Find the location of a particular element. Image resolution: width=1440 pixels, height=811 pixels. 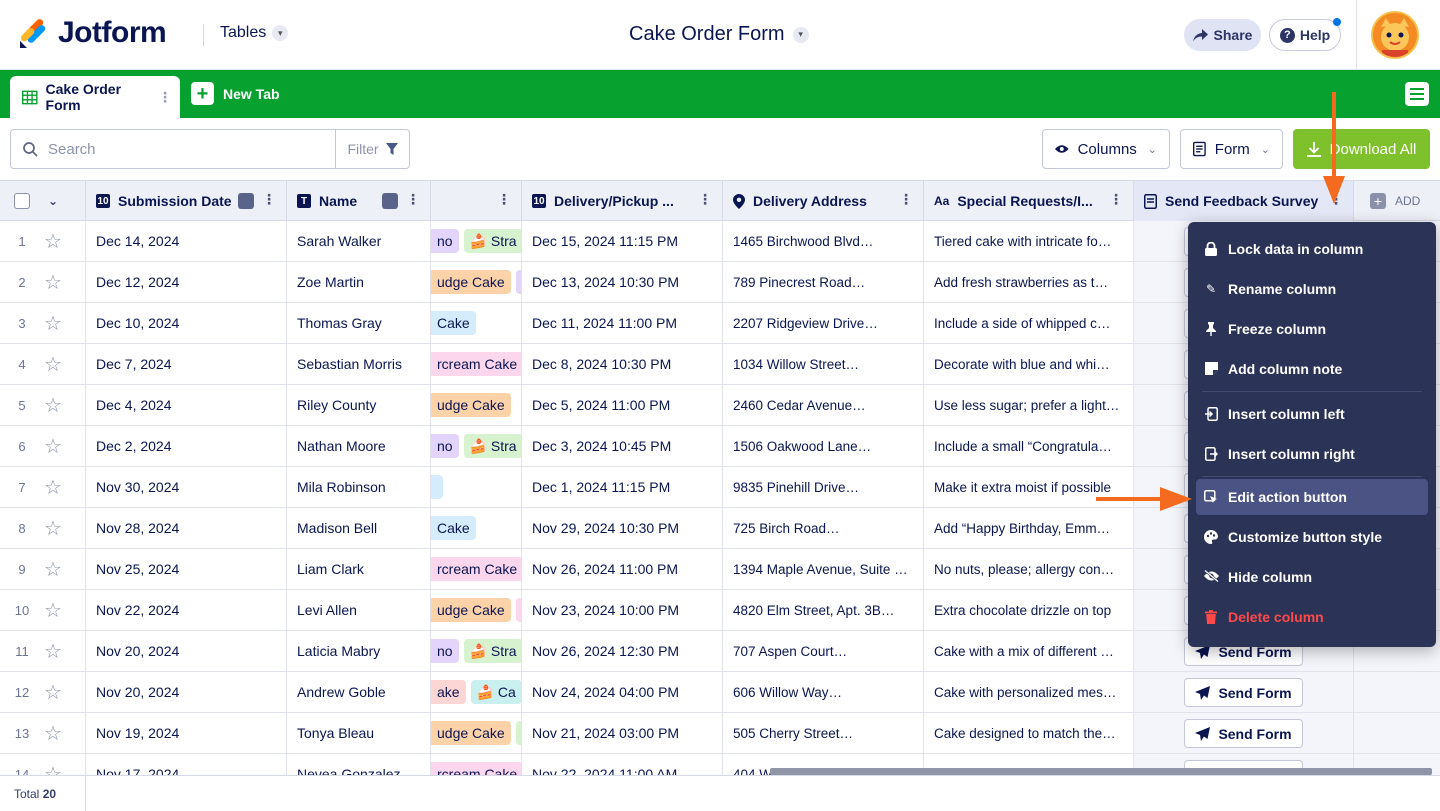

column-header-delivery-address: Delivery Address ⋮ is located at coordinates (823, 201).